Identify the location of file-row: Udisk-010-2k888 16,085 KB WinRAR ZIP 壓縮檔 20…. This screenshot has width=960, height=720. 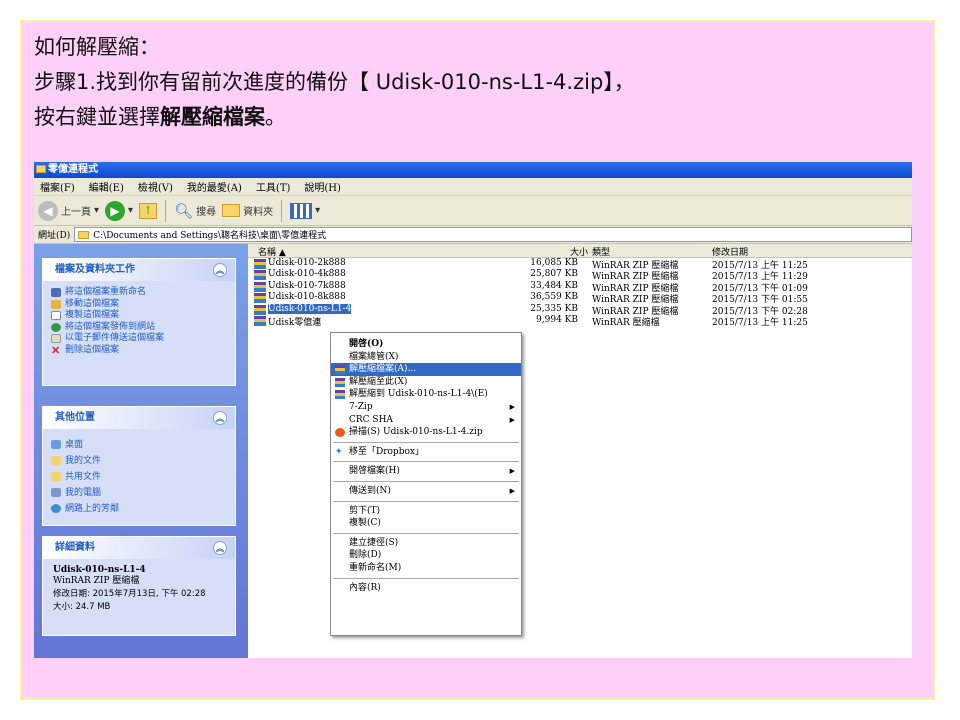
(580, 264).